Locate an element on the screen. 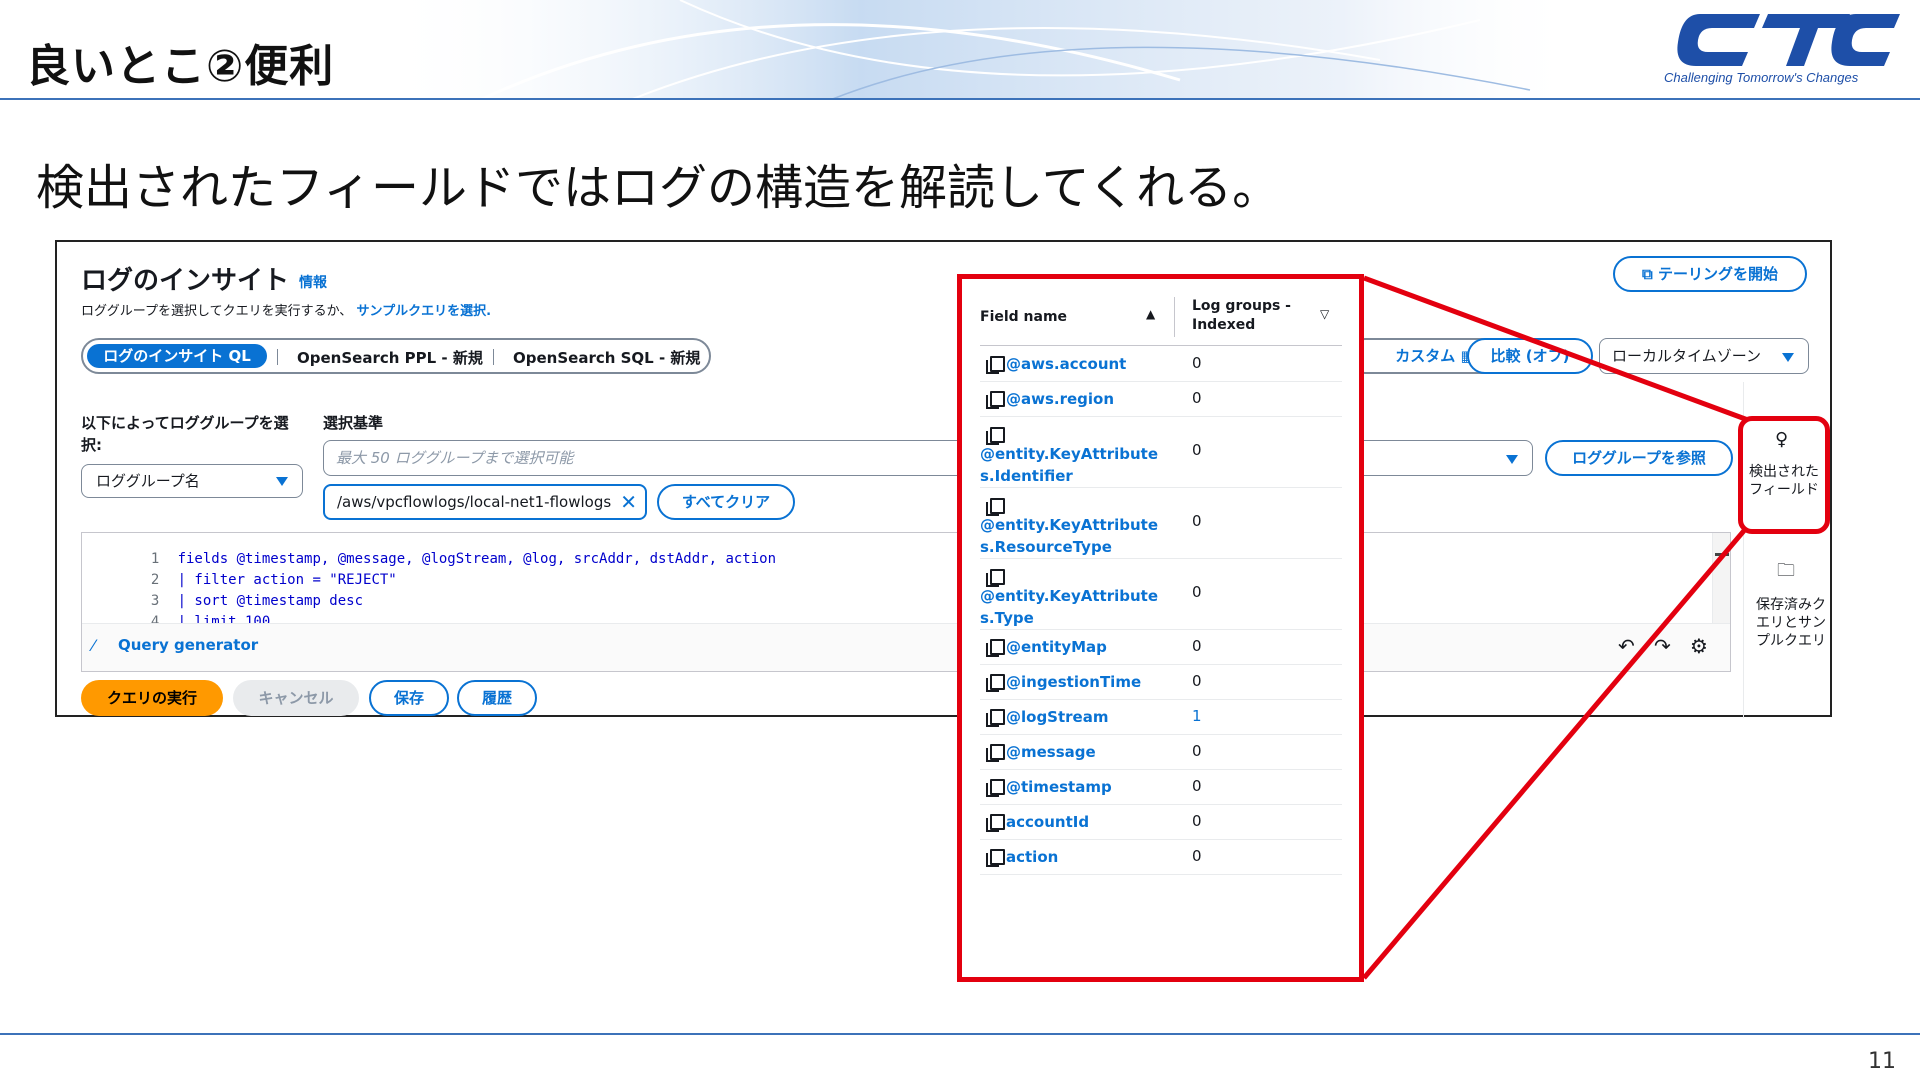  magic-wand-icon: ⁄ is located at coordinates (93, 645).